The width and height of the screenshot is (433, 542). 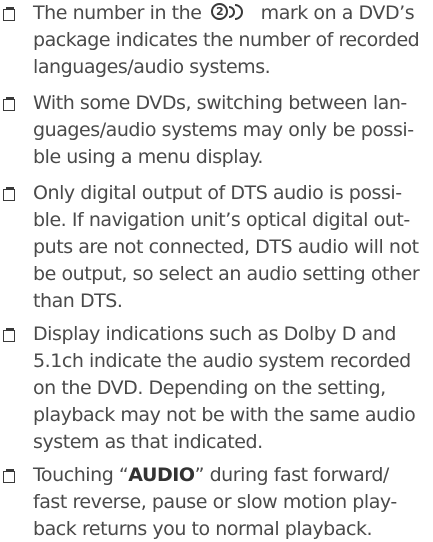 What do you see at coordinates (220, 103) in the screenshot?
I see `note-line: With some DVDs, switching between lan-` at bounding box center [220, 103].